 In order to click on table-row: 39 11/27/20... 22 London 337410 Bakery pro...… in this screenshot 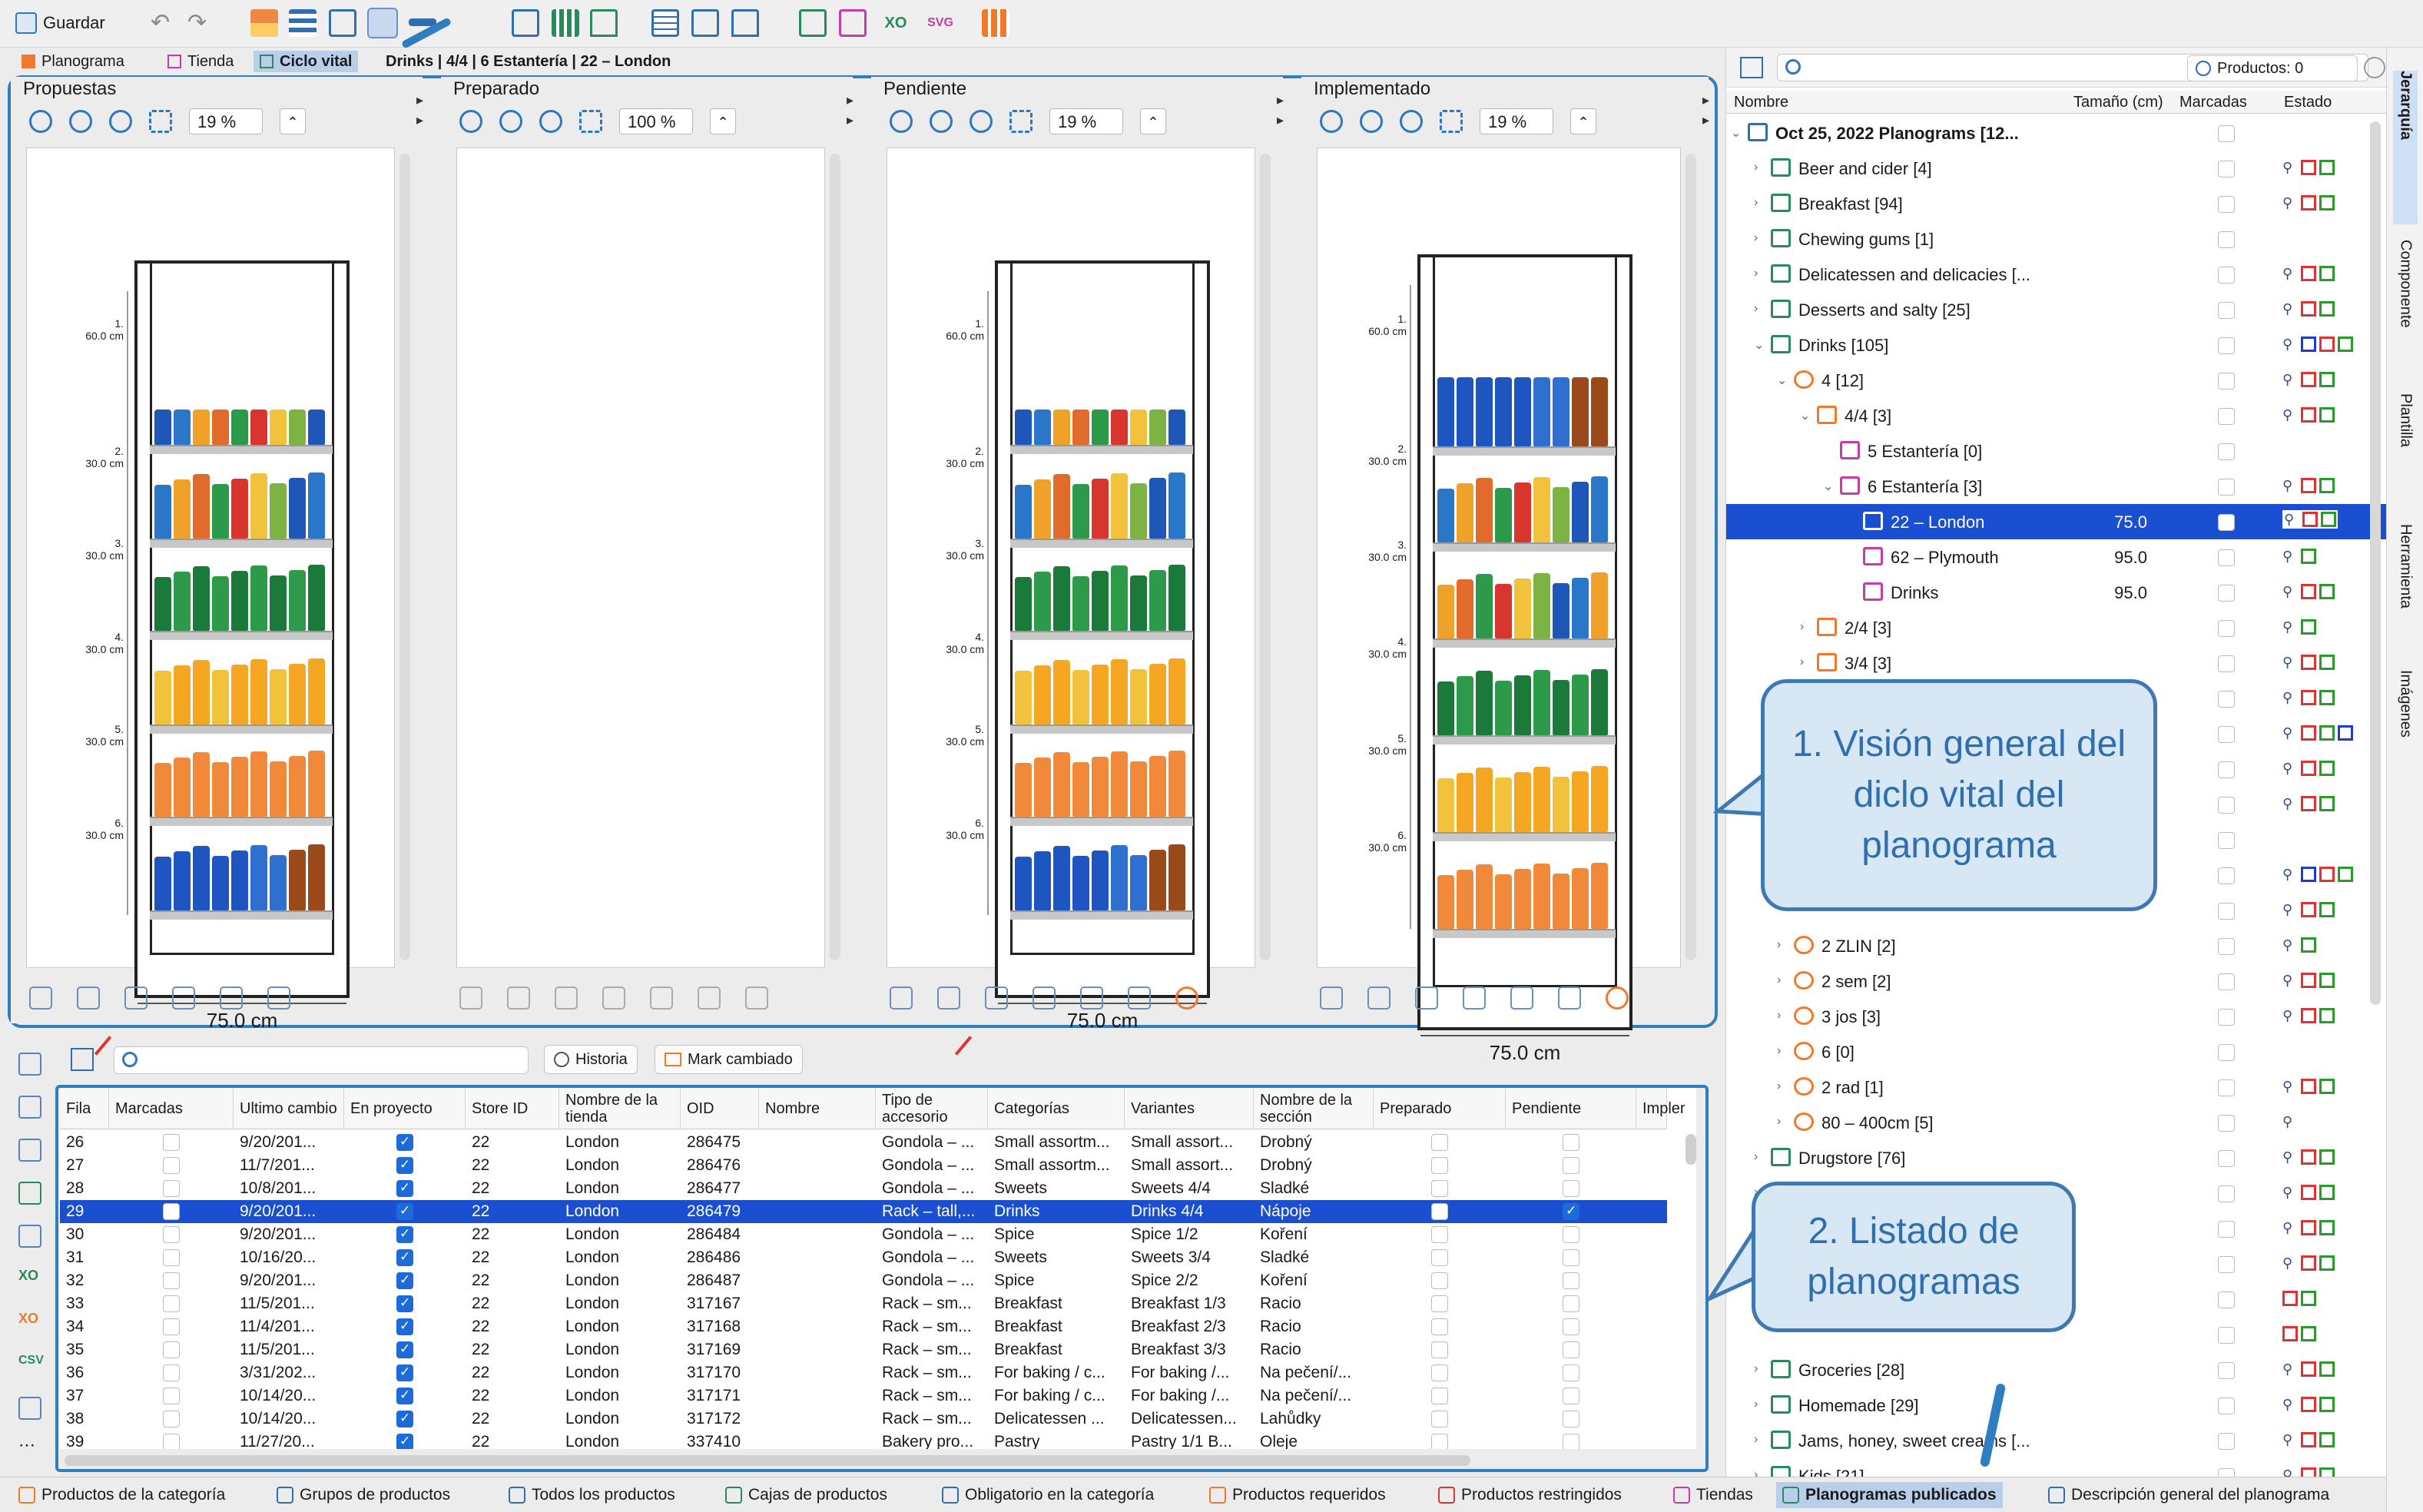, I will do `click(863, 1440)`.